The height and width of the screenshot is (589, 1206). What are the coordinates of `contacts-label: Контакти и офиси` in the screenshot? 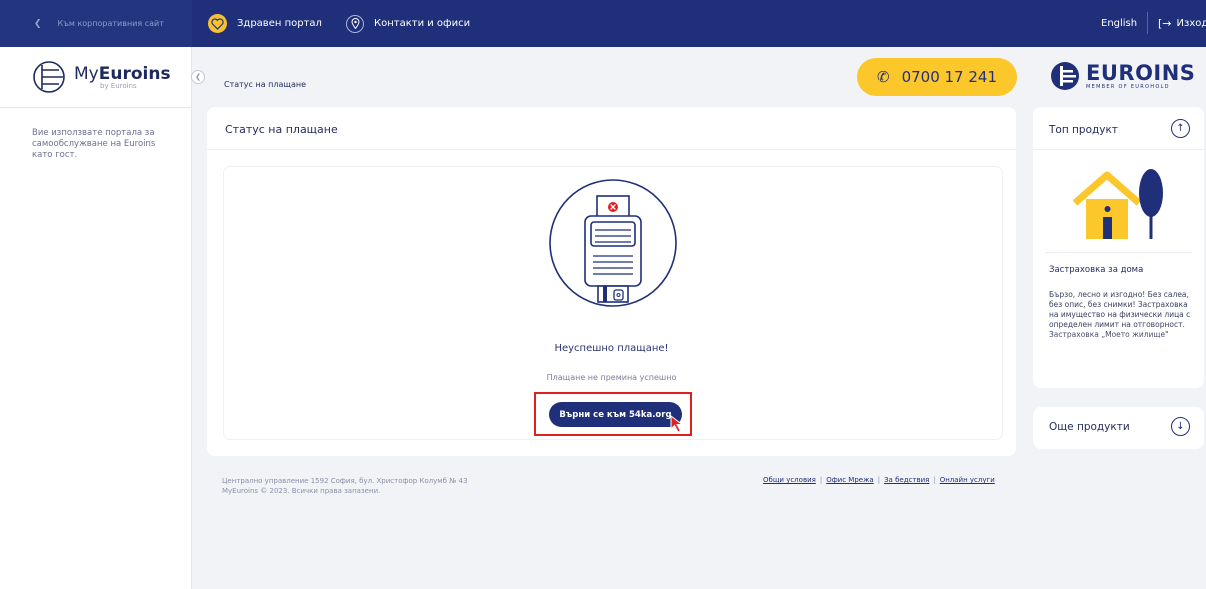 It's located at (422, 23).